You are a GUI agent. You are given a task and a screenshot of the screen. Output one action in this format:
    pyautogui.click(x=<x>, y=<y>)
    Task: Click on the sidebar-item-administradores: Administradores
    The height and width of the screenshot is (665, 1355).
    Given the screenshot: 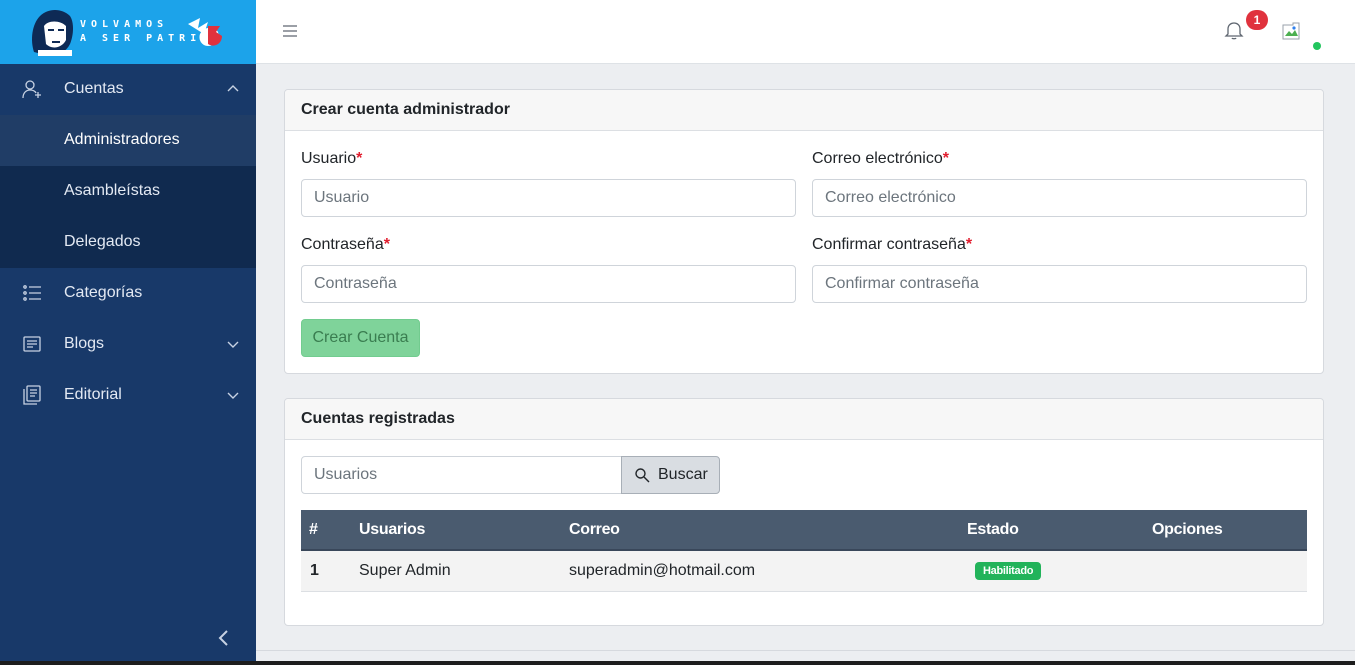 What is the action you would take?
    pyautogui.click(x=128, y=140)
    